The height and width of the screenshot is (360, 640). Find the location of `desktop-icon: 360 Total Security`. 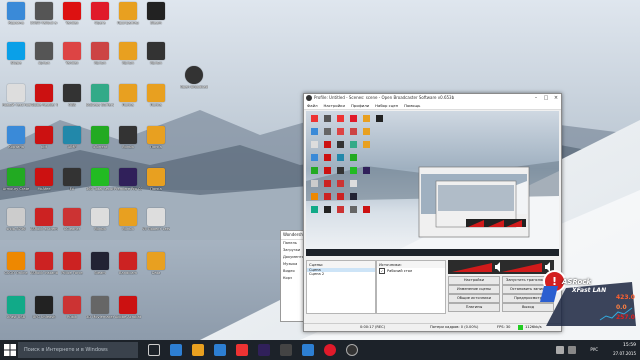

desktop-icon: 360 Total Security is located at coordinates (100, 179).